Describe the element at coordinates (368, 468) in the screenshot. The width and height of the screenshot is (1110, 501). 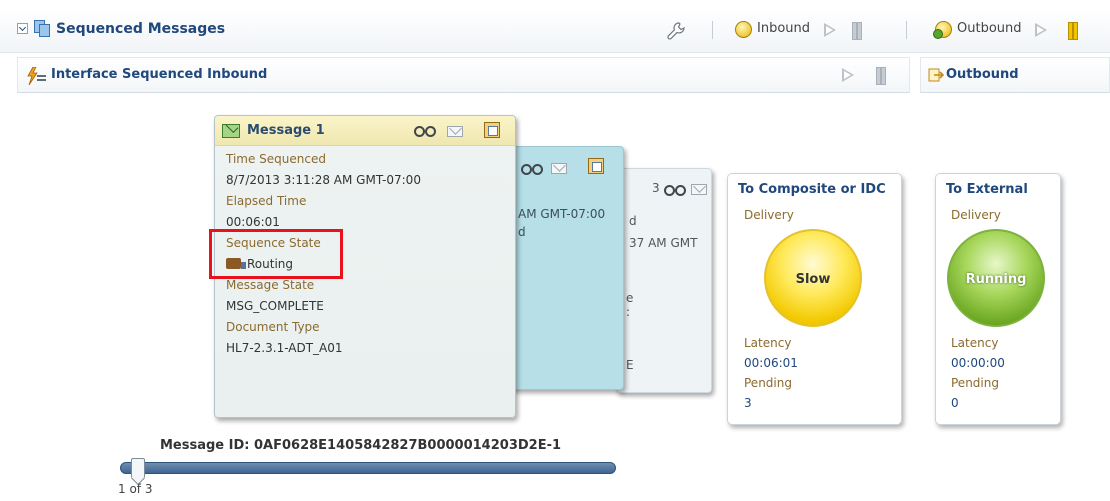
I see `message-slider-track` at that location.